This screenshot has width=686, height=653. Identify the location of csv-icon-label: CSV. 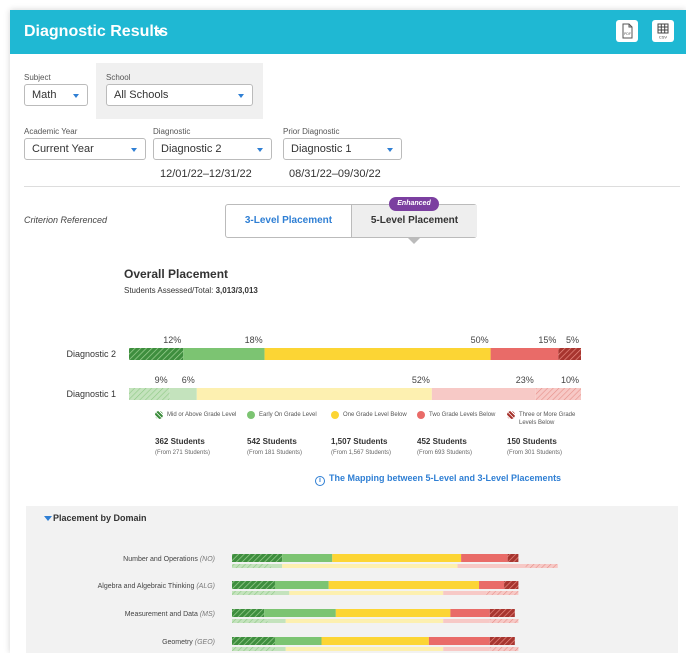
(663, 37).